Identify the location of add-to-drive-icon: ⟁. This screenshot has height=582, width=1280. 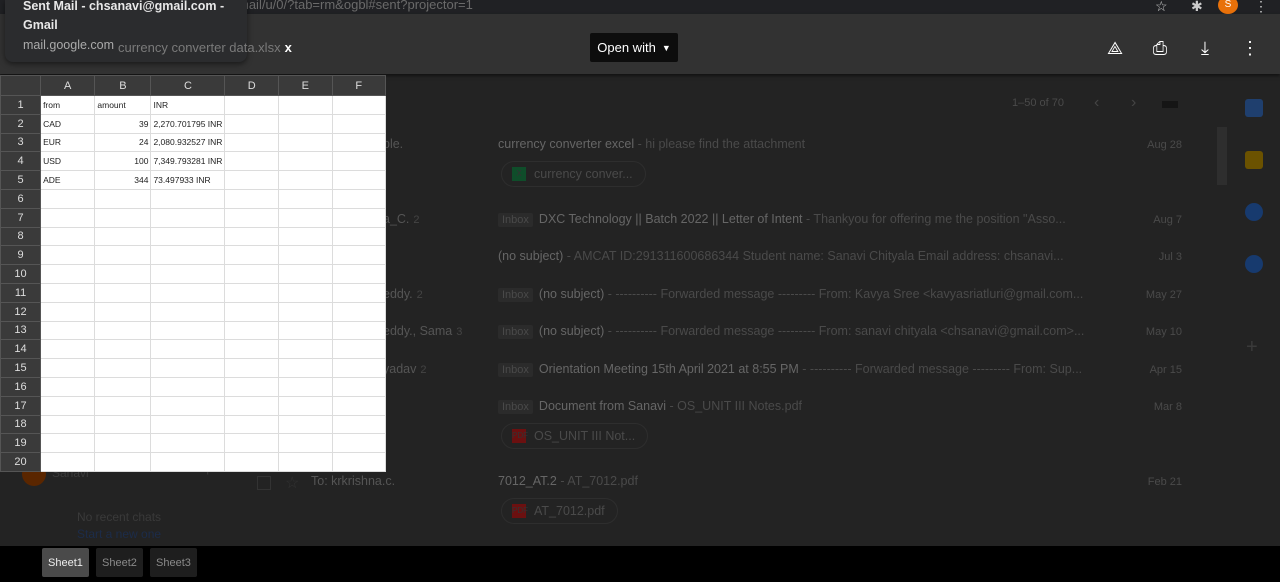
(1115, 48).